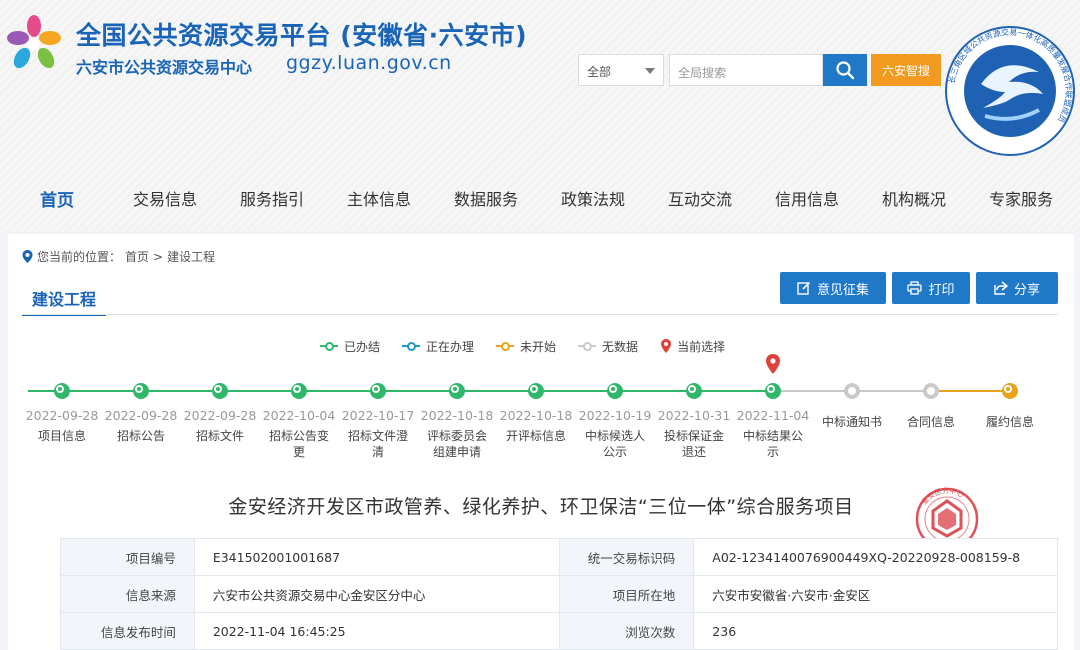 Image resolution: width=1080 pixels, height=650 pixels. What do you see at coordinates (191, 256) in the screenshot?
I see `breadcrumb-current: 建设工程` at bounding box center [191, 256].